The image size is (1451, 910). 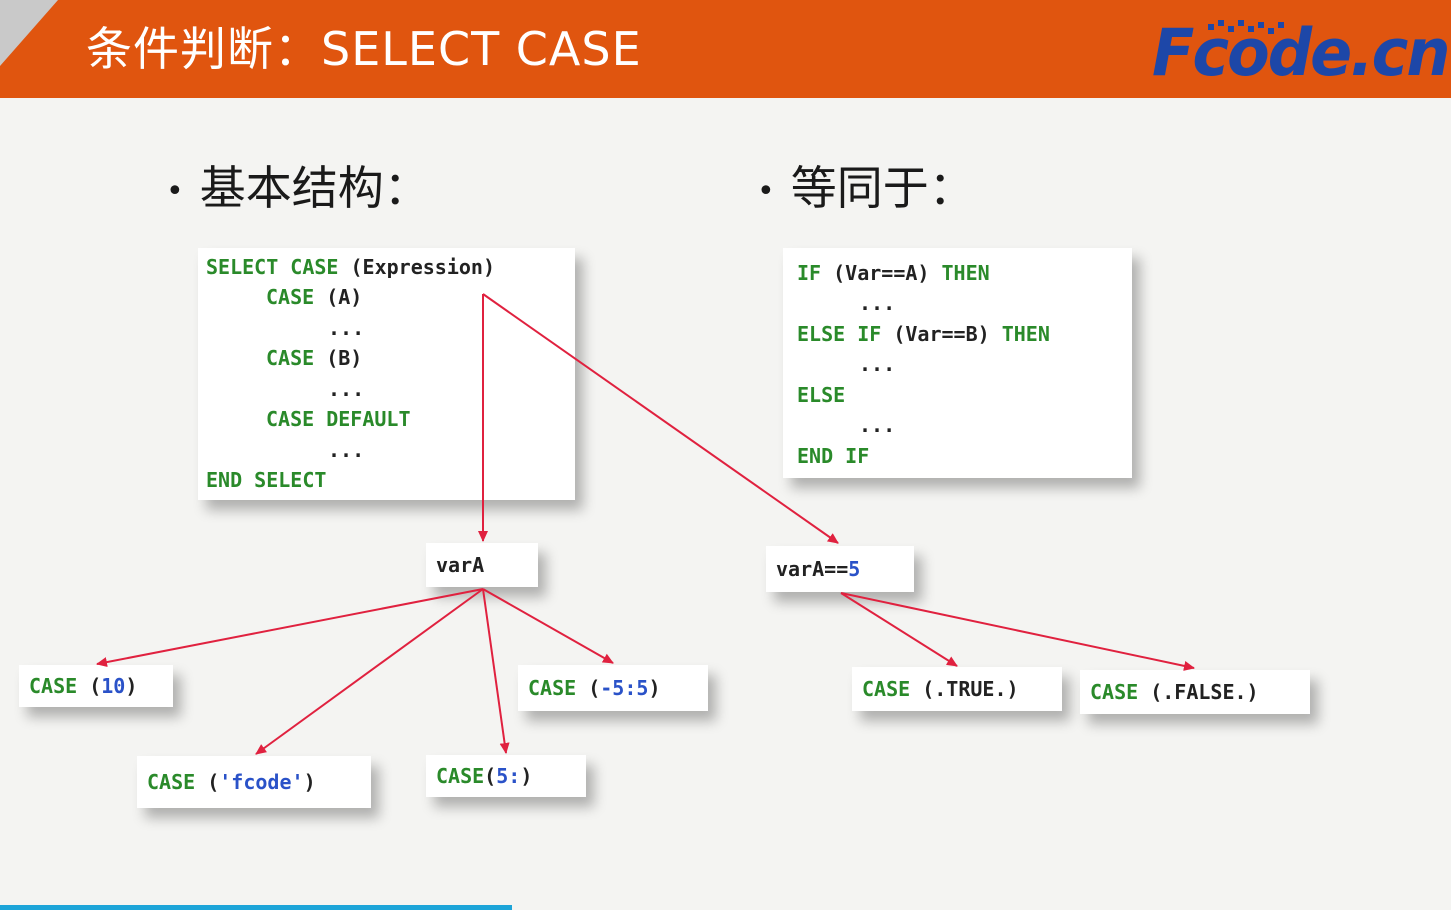 I want to click on case-5-kw: CASE, so click(x=460, y=776).